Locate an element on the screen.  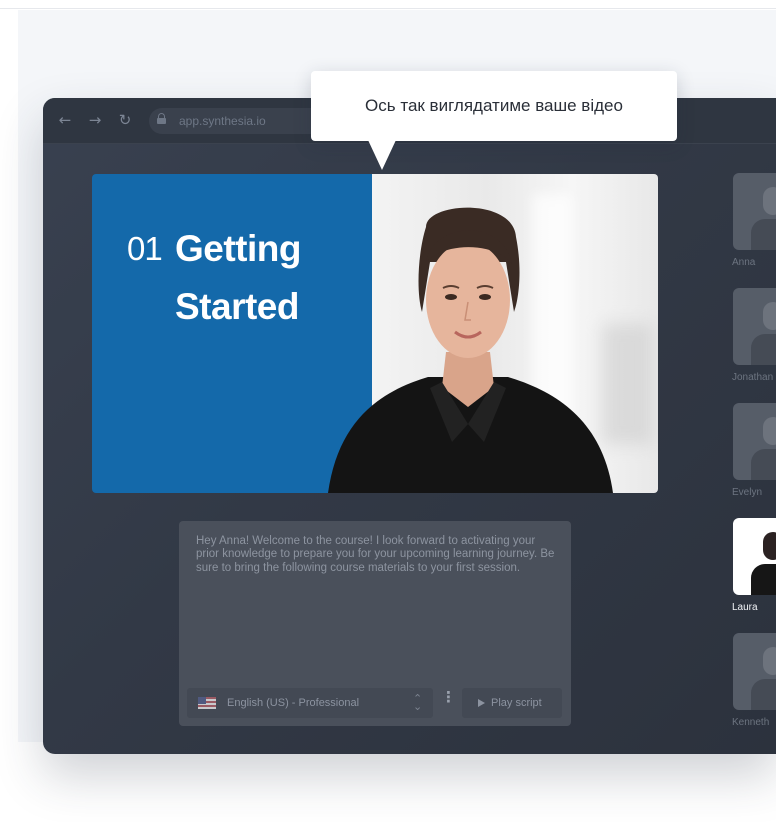
slide-number: 01 is located at coordinates (145, 248).